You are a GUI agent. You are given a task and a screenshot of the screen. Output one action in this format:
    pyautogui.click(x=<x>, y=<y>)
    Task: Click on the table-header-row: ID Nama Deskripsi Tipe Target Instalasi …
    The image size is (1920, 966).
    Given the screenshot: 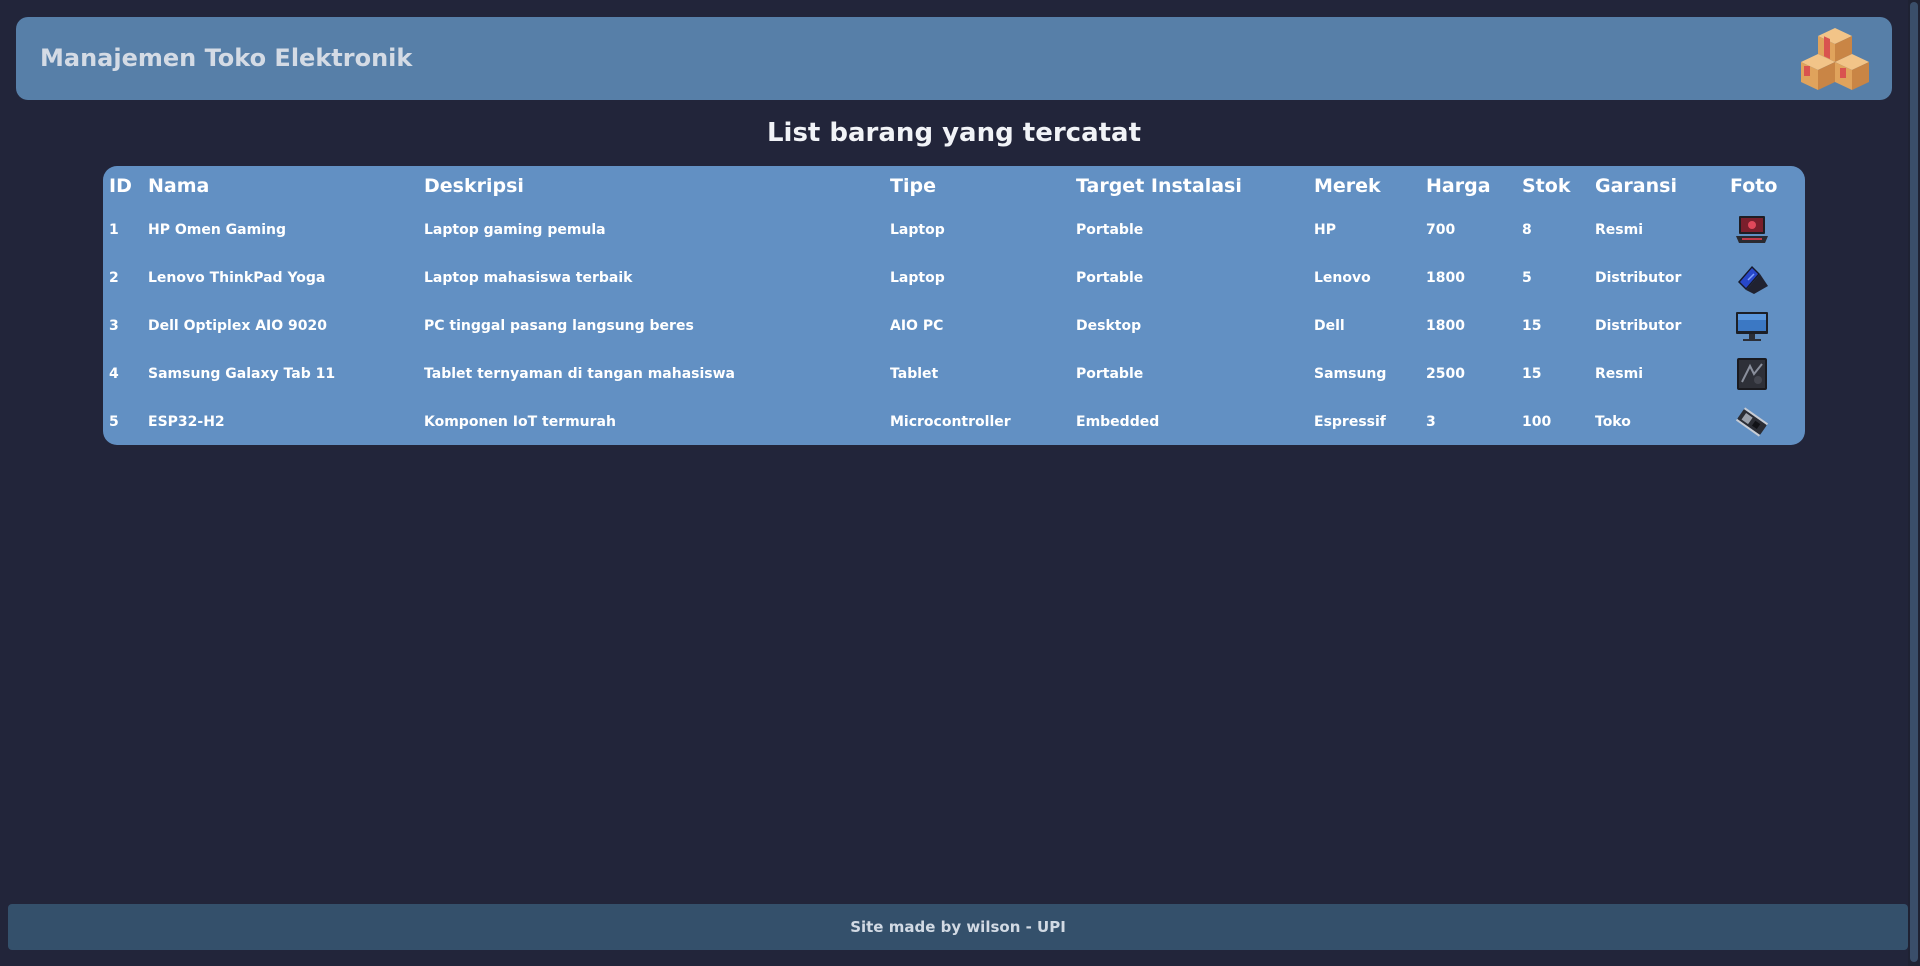 What is the action you would take?
    pyautogui.click(x=954, y=186)
    